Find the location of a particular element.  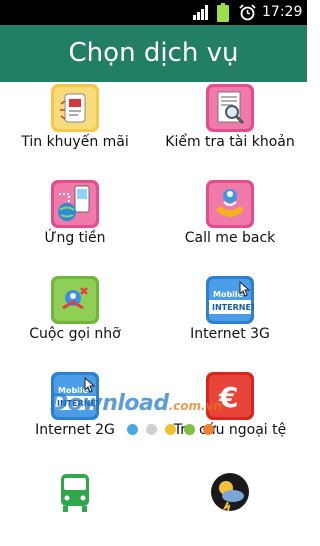

service-kiem-tra-tai-khoan: Kiểm tra tài khoản is located at coordinates (230, 122).